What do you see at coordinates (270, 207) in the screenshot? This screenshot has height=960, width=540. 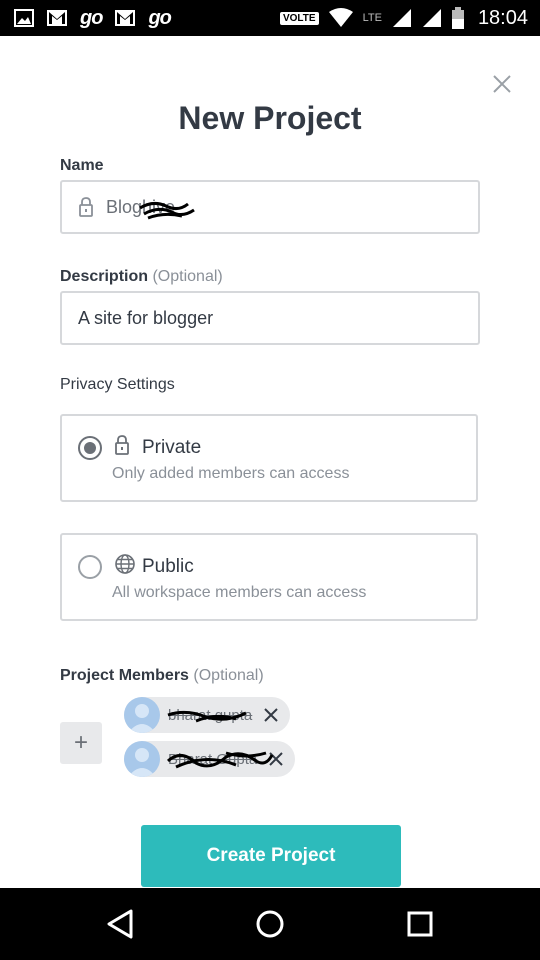 I see `name-input: Bloghive` at bounding box center [270, 207].